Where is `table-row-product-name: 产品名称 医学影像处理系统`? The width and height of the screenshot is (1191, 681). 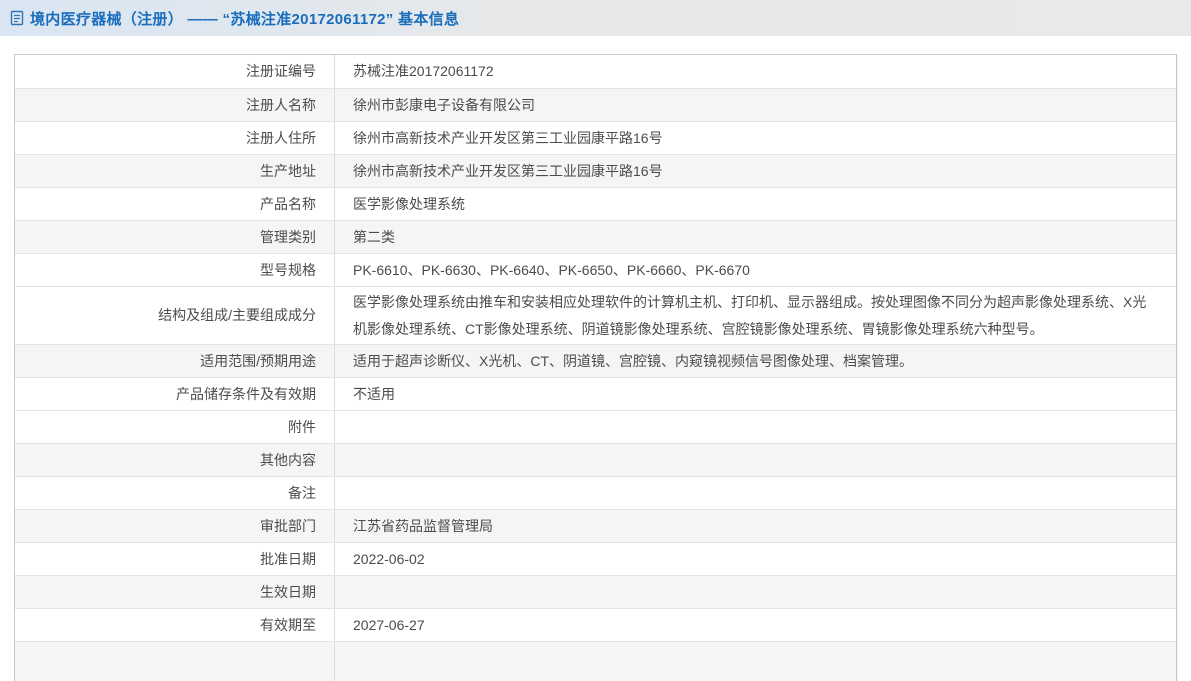 table-row-product-name: 产品名称 医学影像处理系统 is located at coordinates (595, 203).